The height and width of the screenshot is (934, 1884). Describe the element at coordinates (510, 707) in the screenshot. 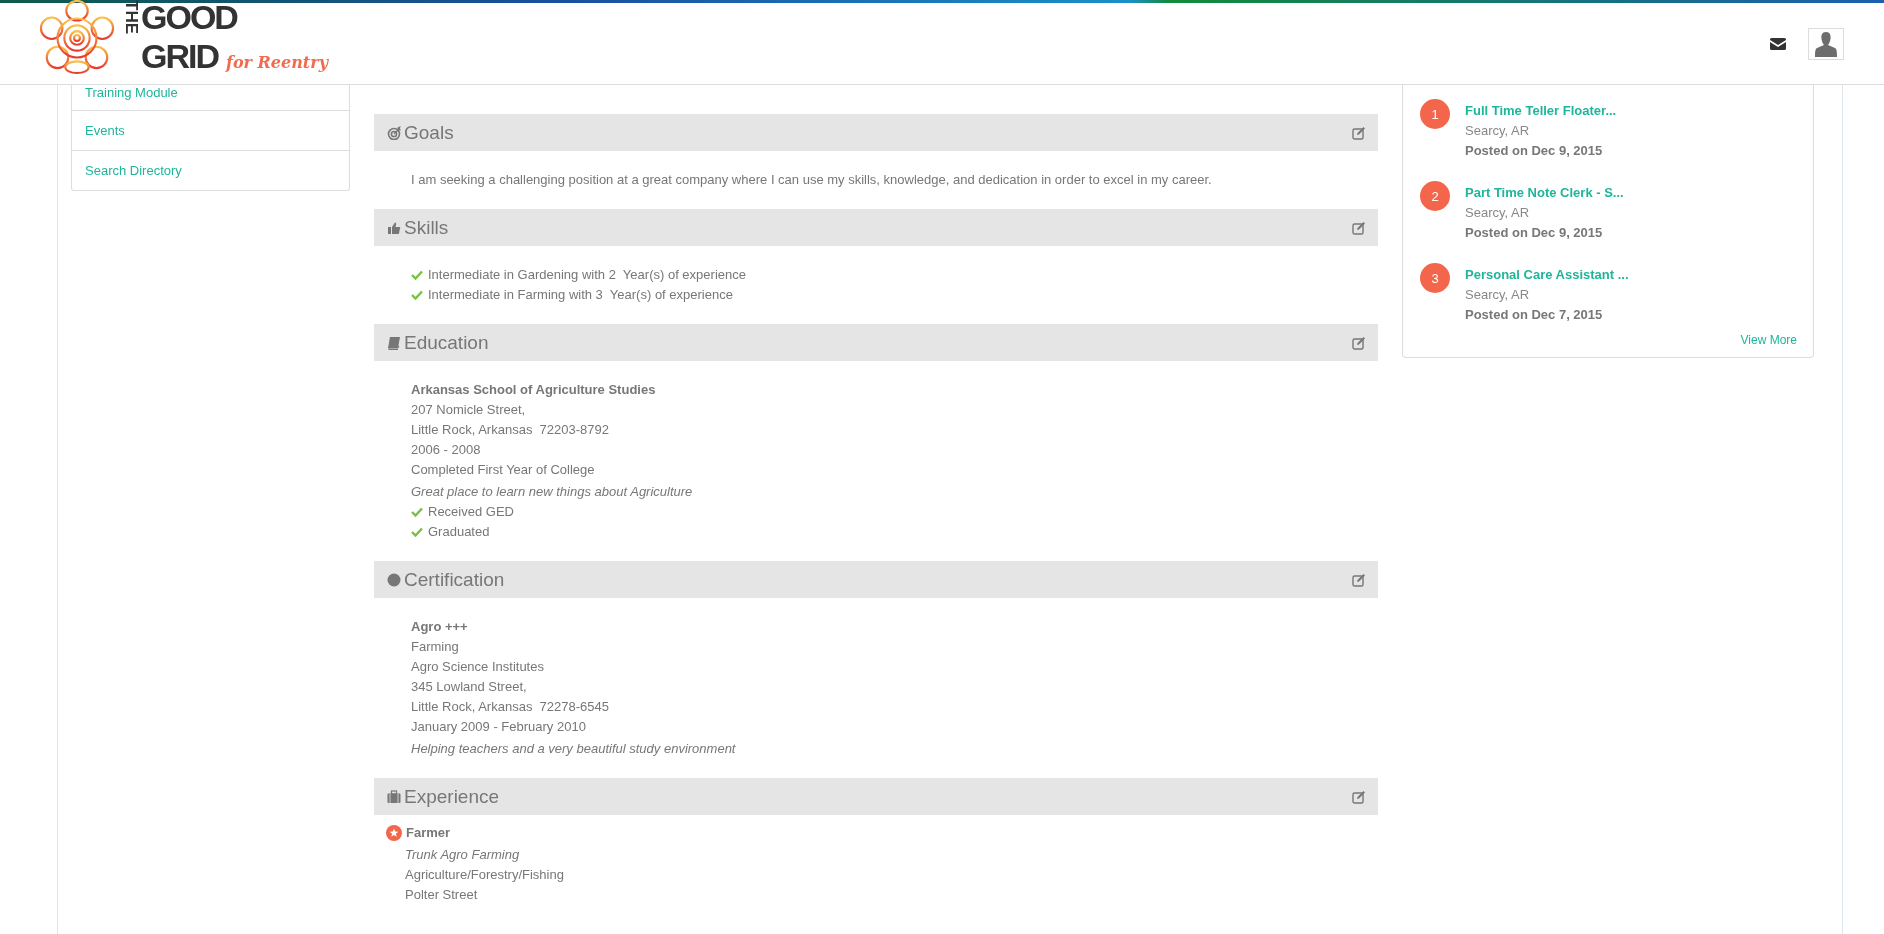

I see `detail-text: Little Rock, Arkansas 72278-6545` at that location.